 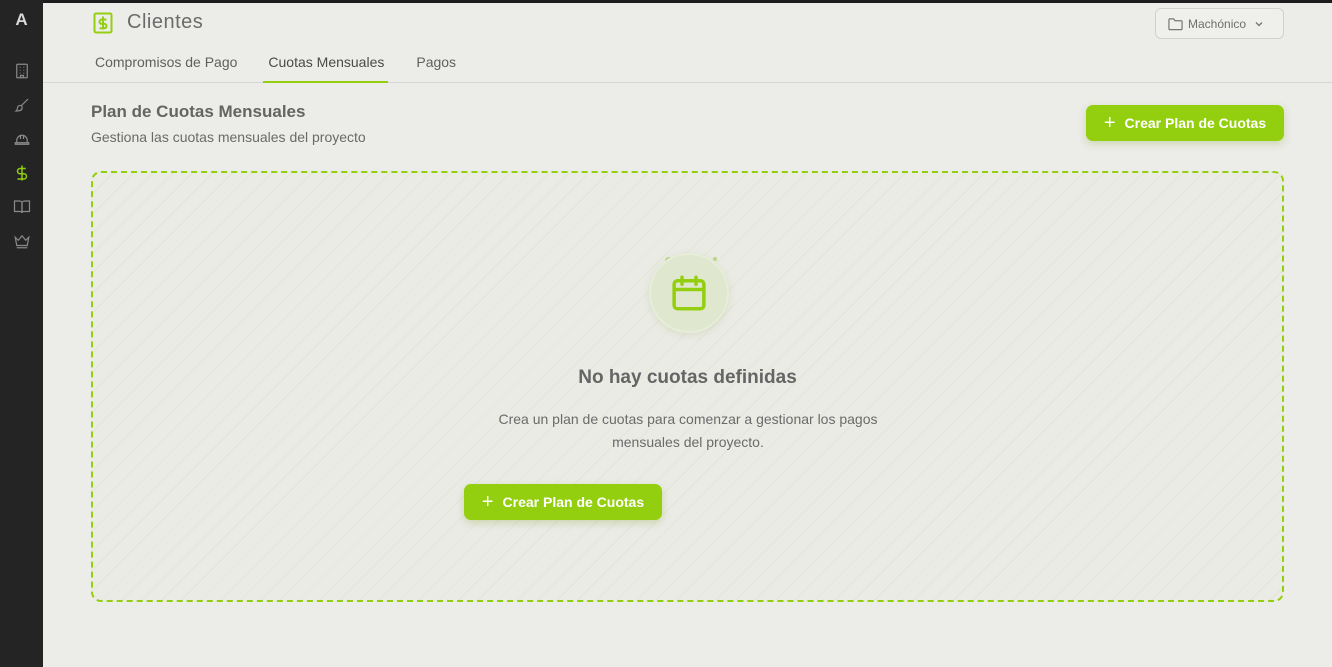 I want to click on sidebar-item-buildings, so click(x=21, y=71).